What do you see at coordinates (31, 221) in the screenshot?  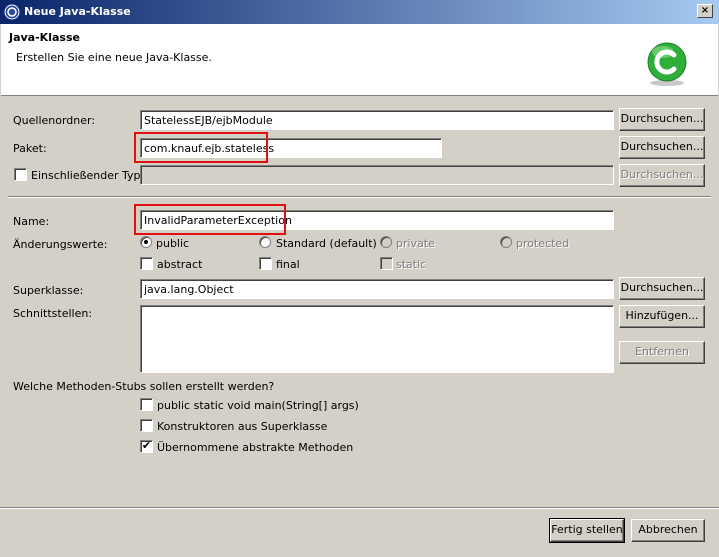 I see `name-label: Name:` at bounding box center [31, 221].